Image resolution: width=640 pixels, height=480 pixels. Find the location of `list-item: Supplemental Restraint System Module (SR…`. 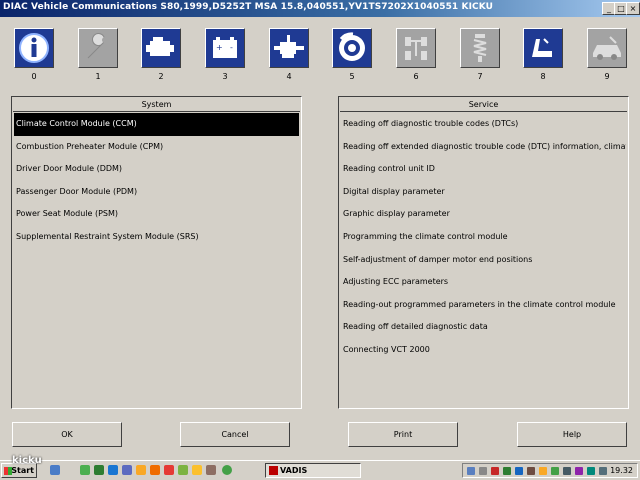

list-item: Supplemental Restraint System Module (SR… is located at coordinates (156, 237).